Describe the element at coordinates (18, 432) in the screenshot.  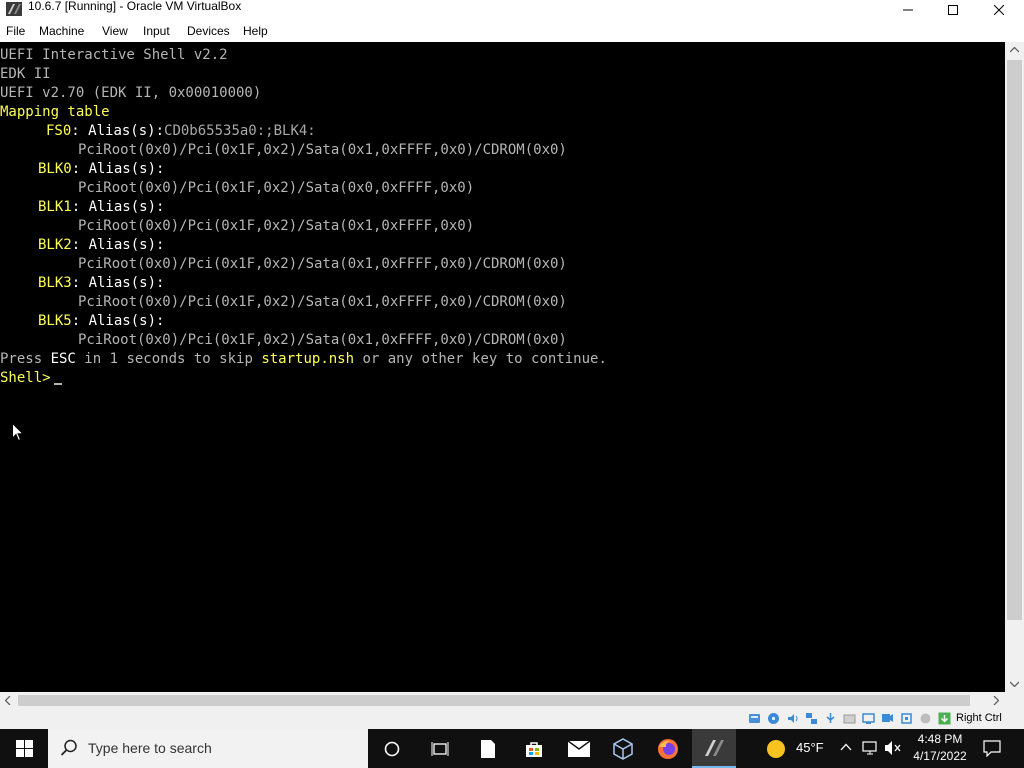
I see `mouse-pointer-icon` at that location.